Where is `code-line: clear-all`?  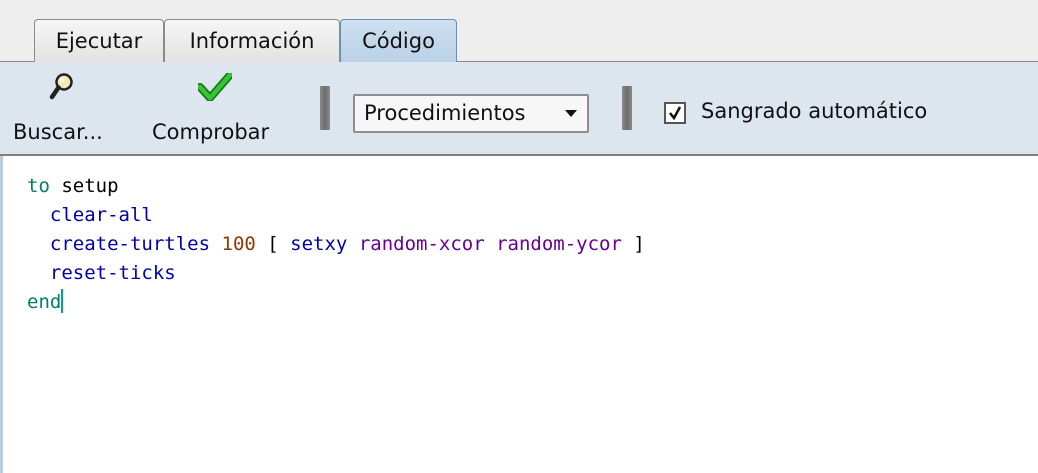
code-line: clear-all is located at coordinates (336, 215).